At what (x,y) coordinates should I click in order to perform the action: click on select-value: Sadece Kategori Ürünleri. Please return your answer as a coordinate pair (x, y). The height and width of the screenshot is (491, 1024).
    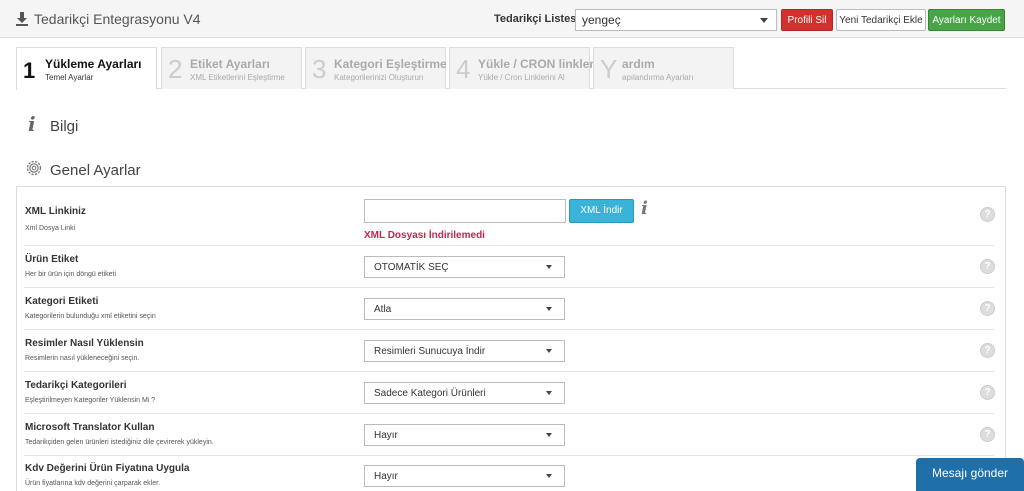
    Looking at the image, I should click on (430, 393).